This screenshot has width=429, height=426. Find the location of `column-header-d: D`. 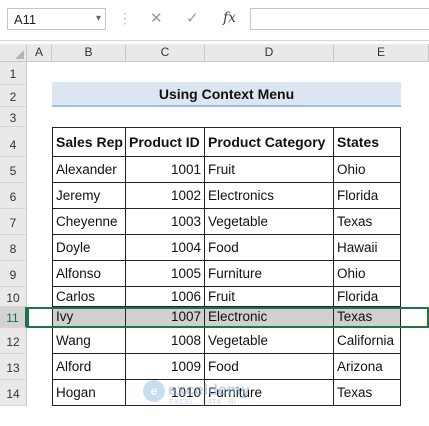

column-header-d: D is located at coordinates (269, 53).